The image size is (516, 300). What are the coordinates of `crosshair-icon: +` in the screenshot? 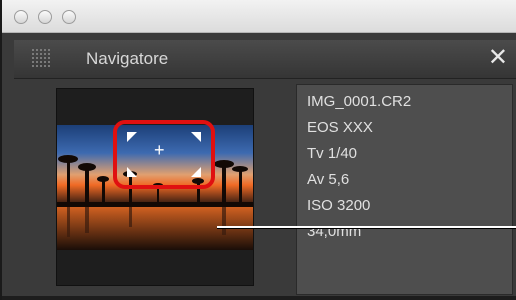 It's located at (159, 150).